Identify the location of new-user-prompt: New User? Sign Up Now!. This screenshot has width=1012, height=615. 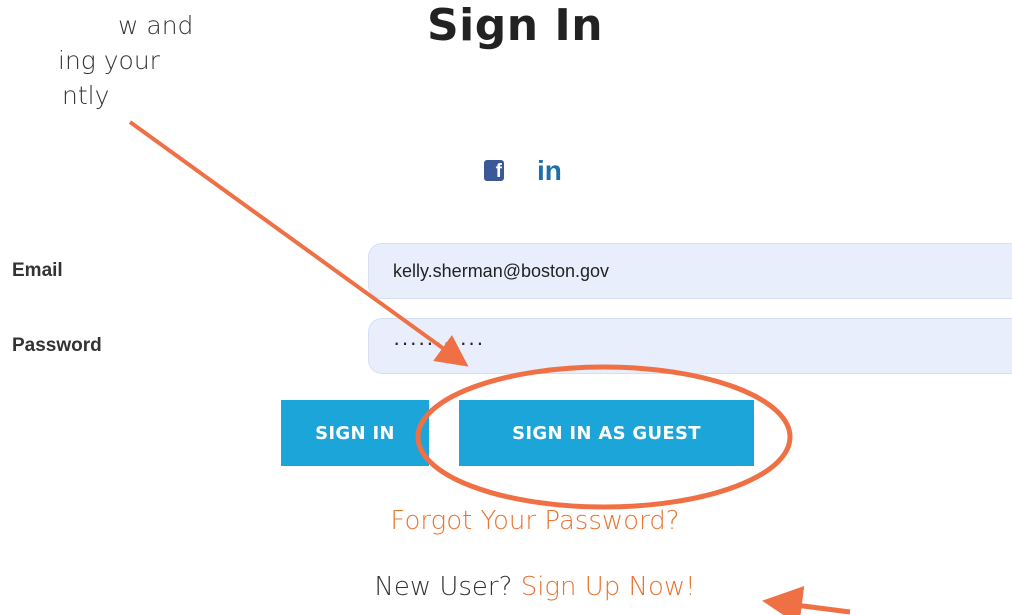
(535, 587).